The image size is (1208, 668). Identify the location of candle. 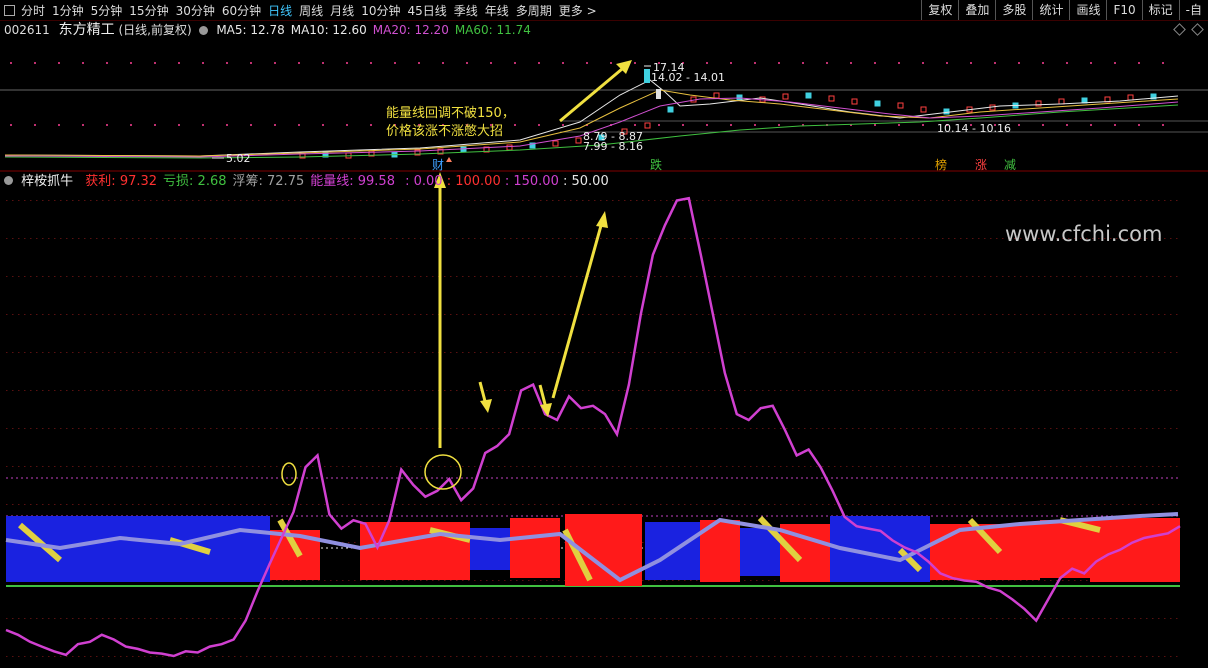
(509, 147).